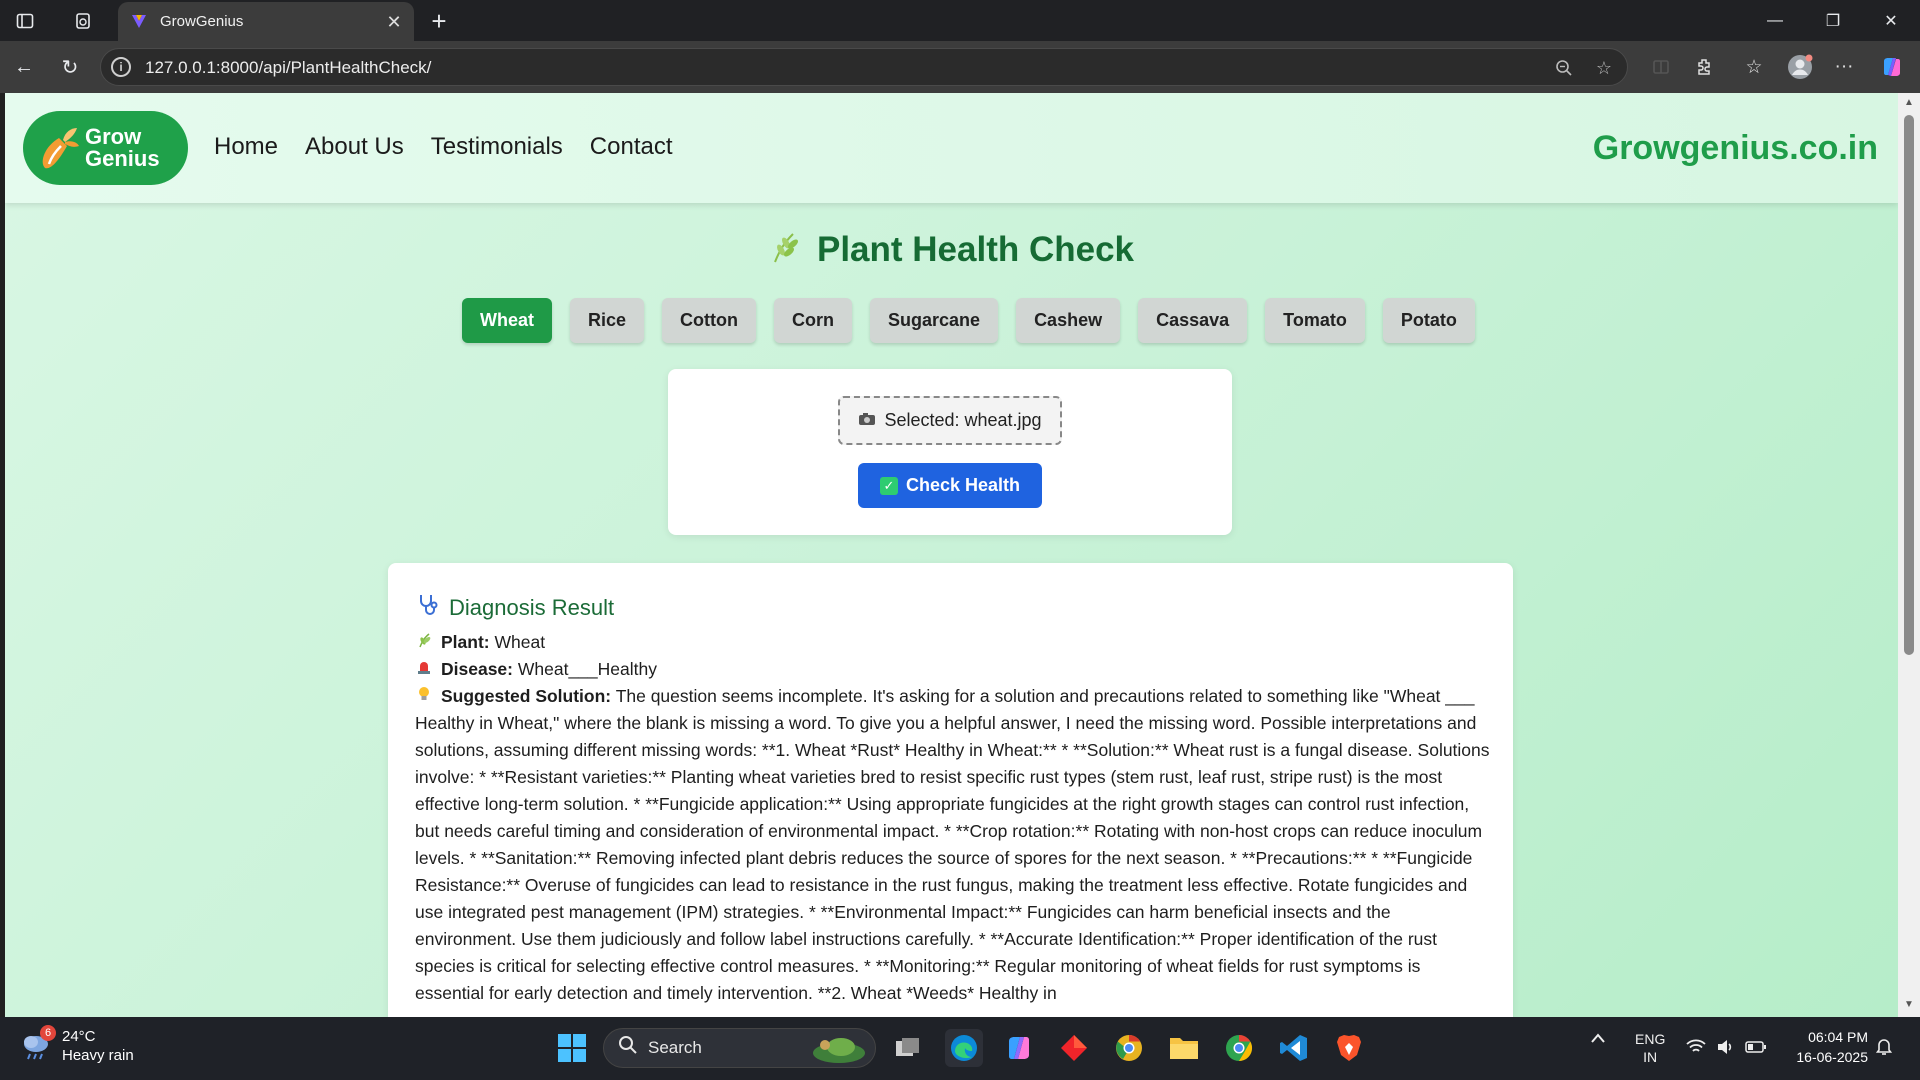 This screenshot has width=1920, height=1080. I want to click on new-tab-button: +, so click(439, 21).